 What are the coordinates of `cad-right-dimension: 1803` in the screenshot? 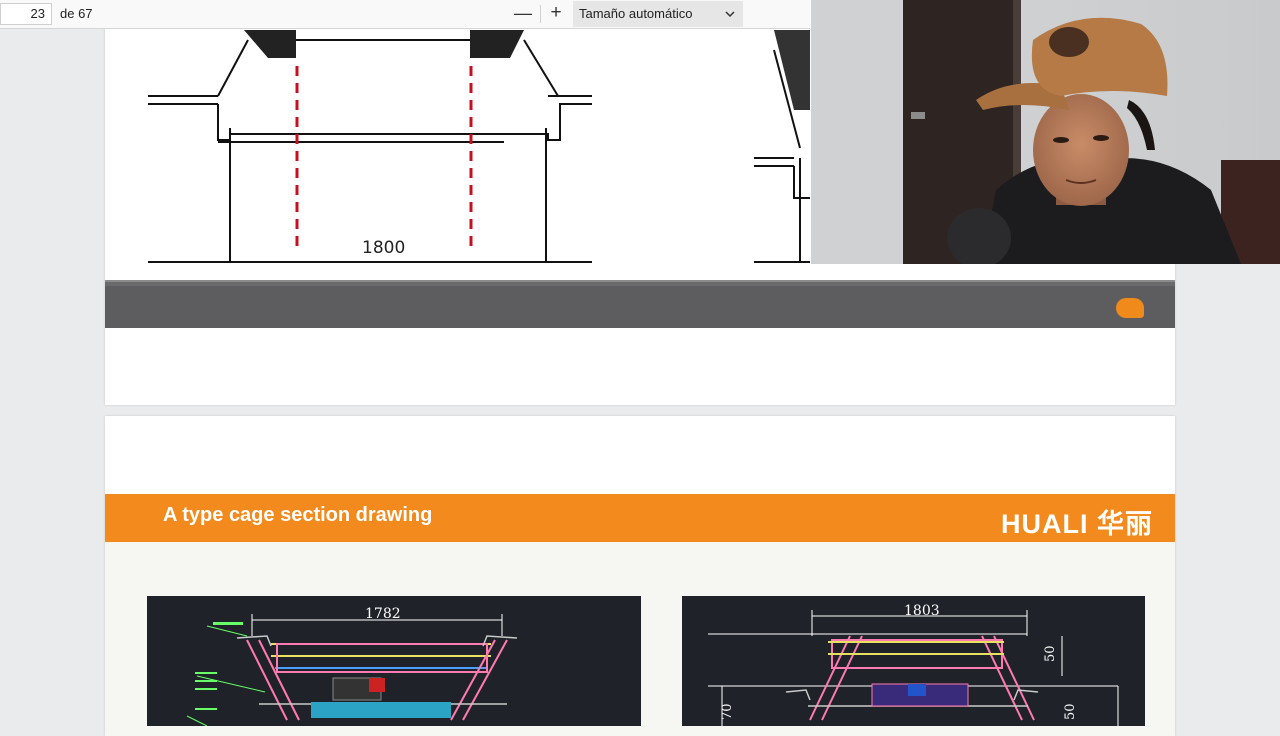 It's located at (922, 611).